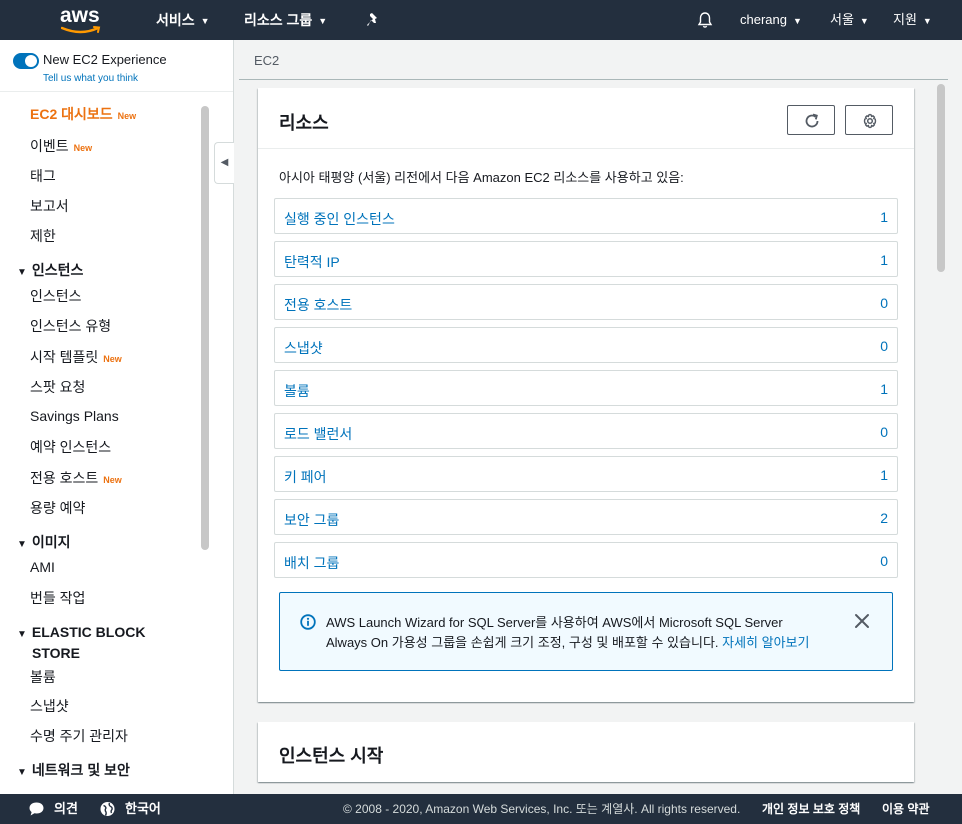 This screenshot has width=962, height=824. I want to click on sidebar-section-images: ▼ 이미지, so click(44, 542).